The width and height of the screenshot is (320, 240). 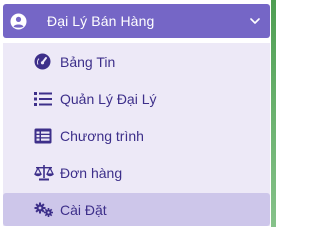 I want to click on menu-item-quan-ly-dai-ly: Quản Lý Đại Lý, so click(x=136, y=98).